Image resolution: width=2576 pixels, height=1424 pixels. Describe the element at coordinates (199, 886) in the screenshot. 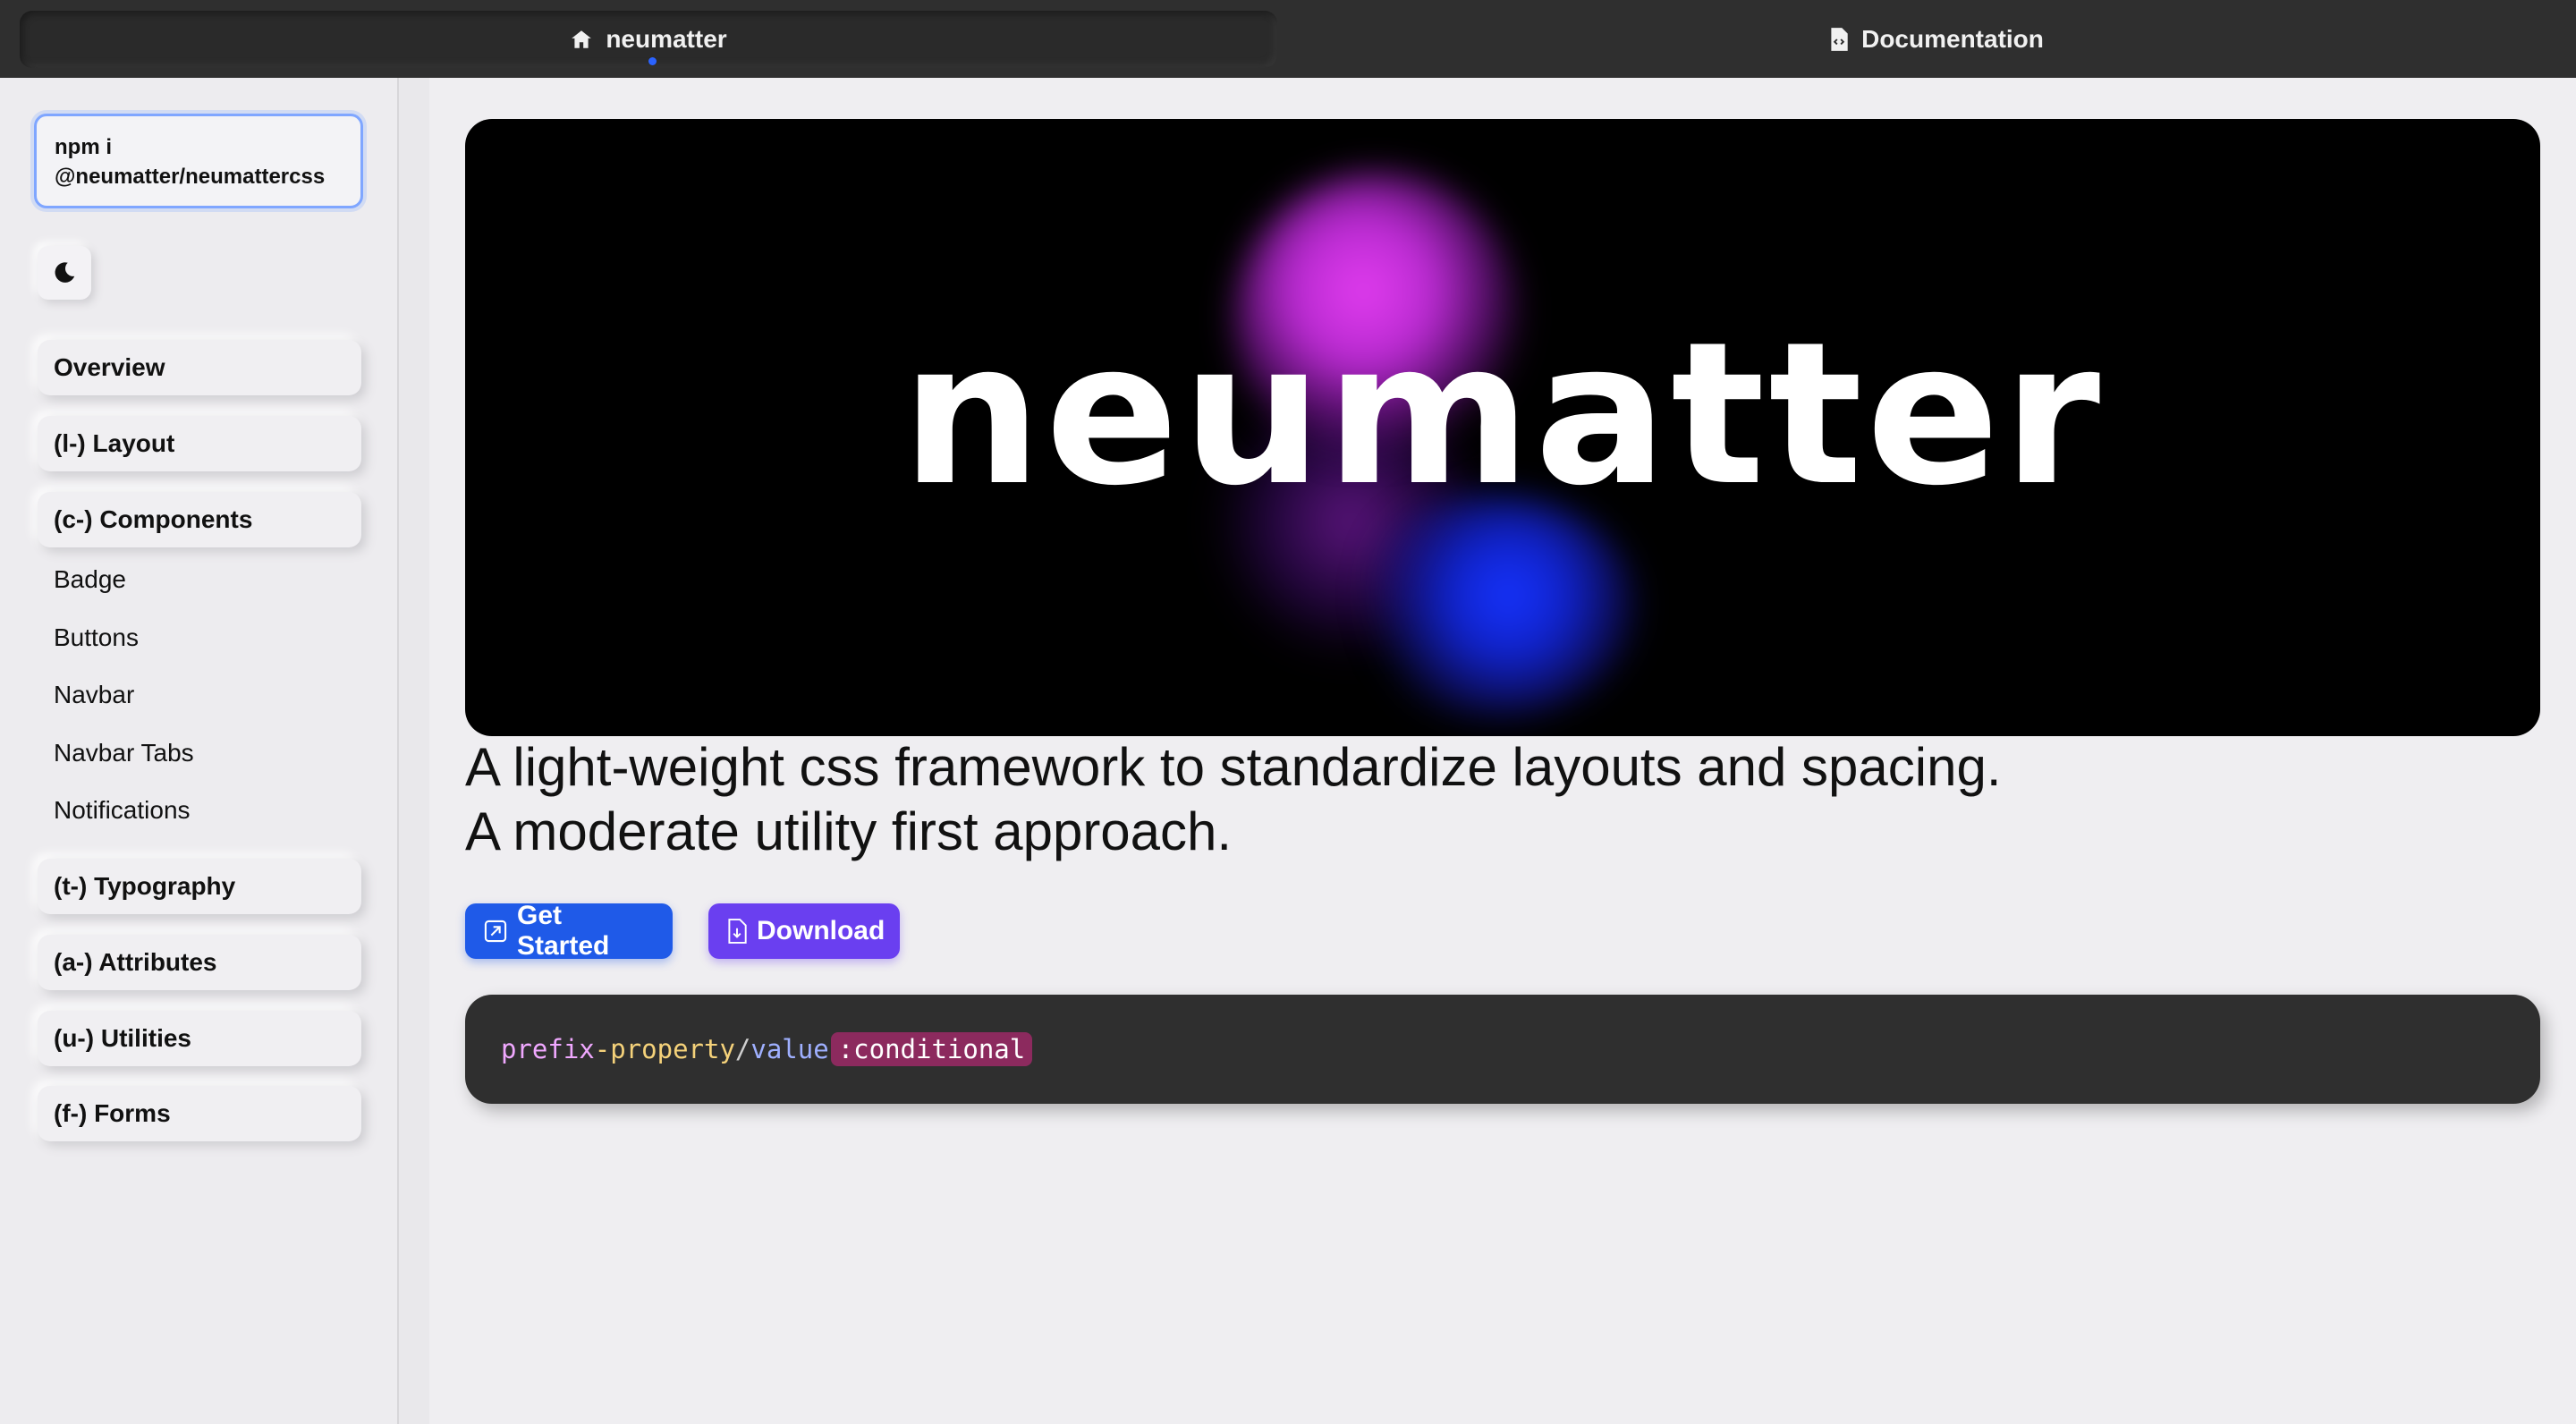

I see `sidebar-item-typography: (t-) Typography` at that location.